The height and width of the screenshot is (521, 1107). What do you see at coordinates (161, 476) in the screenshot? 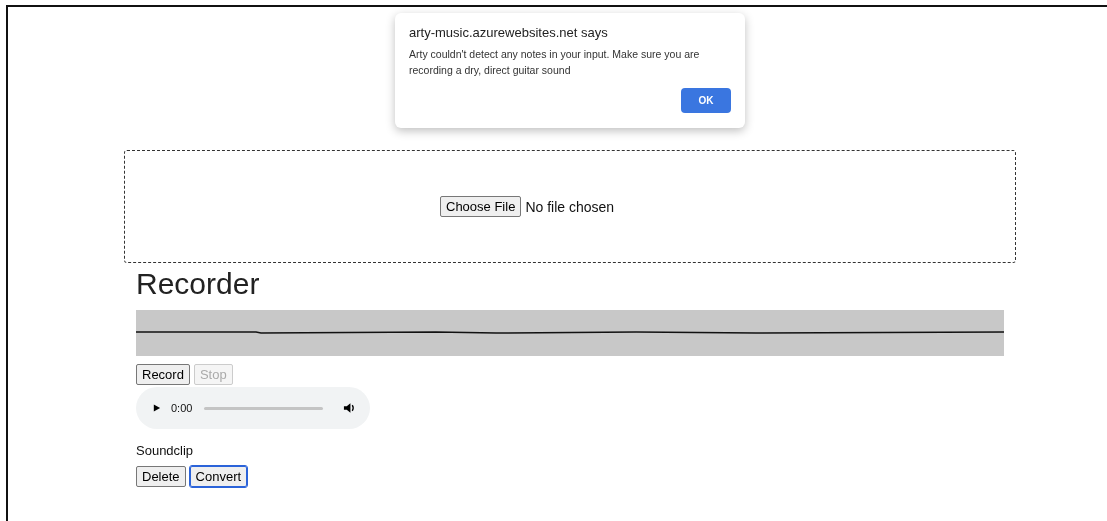
I see `clip-button: Delete` at bounding box center [161, 476].